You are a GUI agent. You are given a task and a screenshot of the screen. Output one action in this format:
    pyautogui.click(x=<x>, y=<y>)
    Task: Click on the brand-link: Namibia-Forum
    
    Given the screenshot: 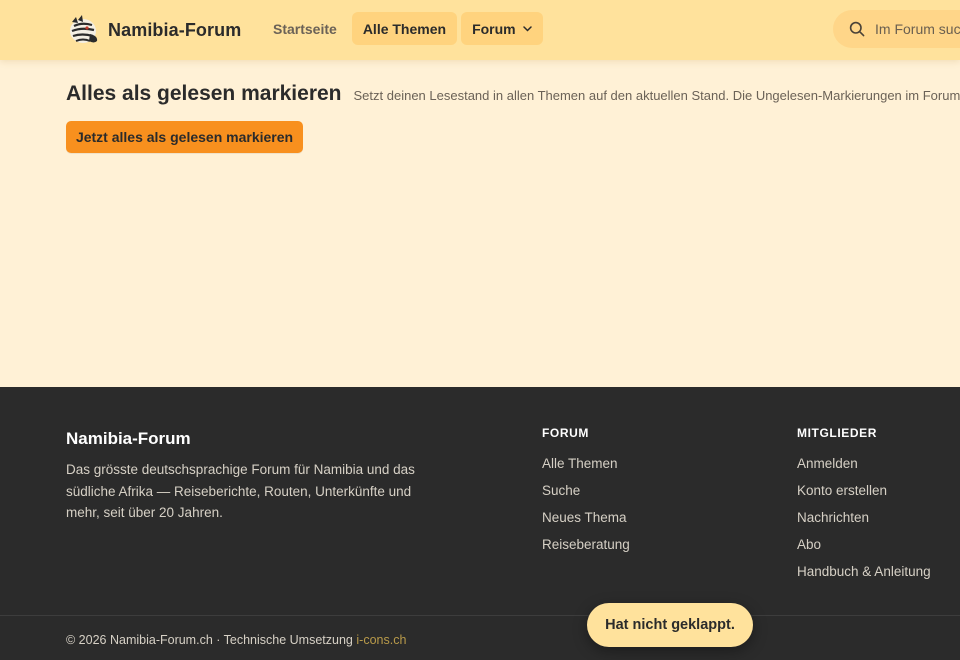 What is the action you would take?
    pyautogui.click(x=153, y=30)
    